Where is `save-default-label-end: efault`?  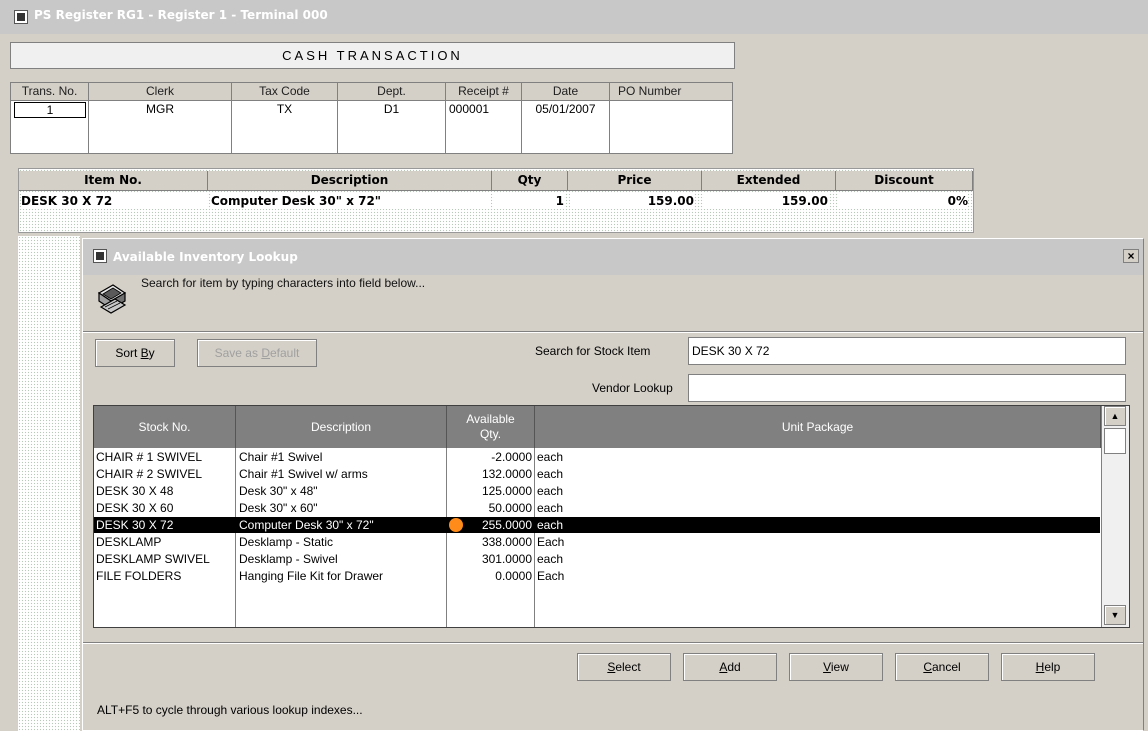 save-default-label-end: efault is located at coordinates (285, 353).